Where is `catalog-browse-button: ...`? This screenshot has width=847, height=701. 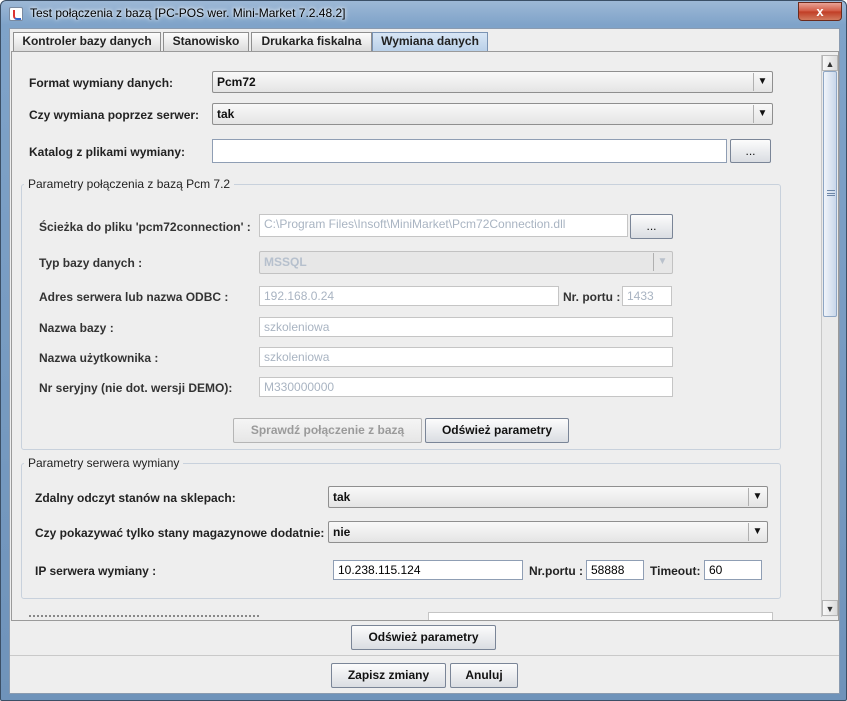 catalog-browse-button: ... is located at coordinates (750, 151).